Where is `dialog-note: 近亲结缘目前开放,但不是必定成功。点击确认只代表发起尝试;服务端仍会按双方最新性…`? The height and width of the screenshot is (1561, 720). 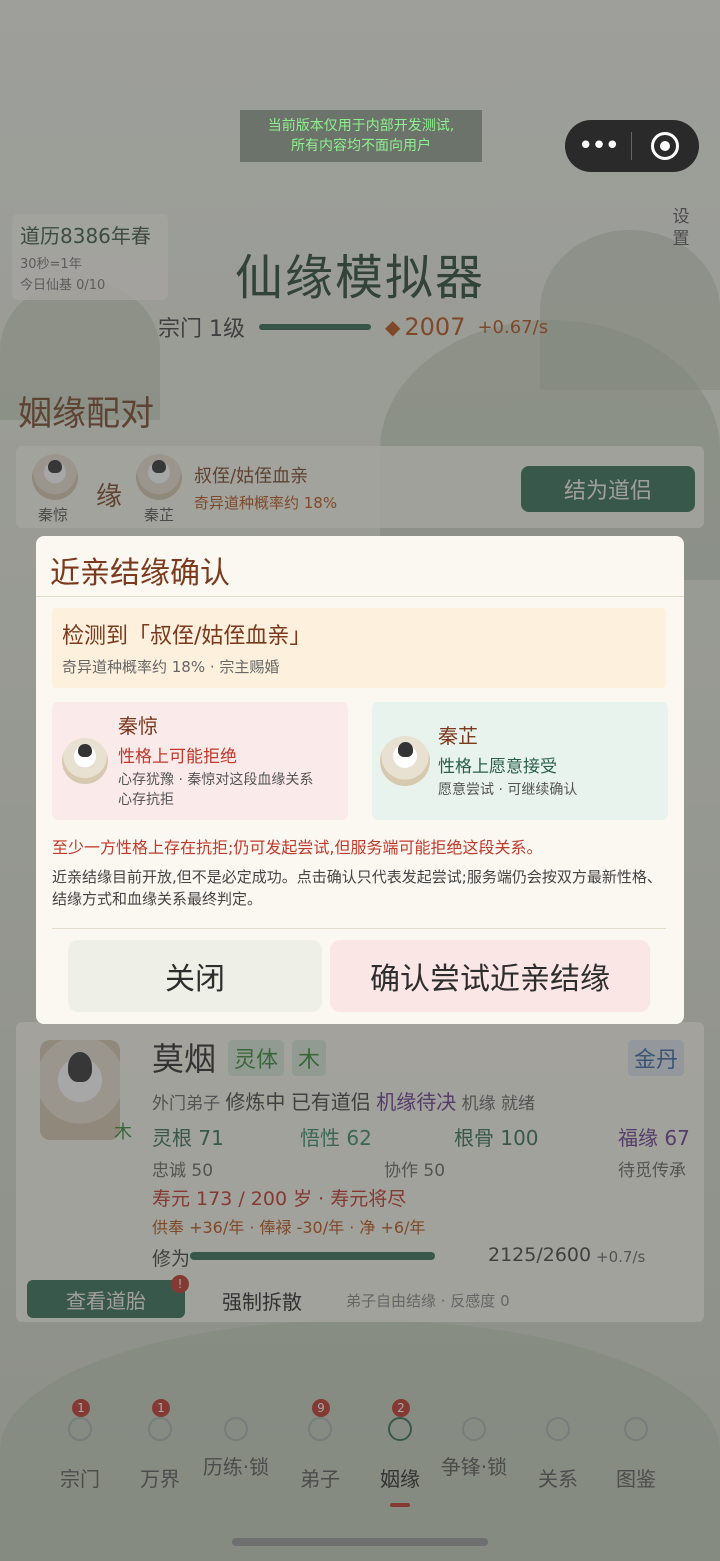
dialog-note: 近亲结缘目前开放,但不是必定成功。点击确认只代表发起尝试;服务端仍会按双方最新性… is located at coordinates (357, 888).